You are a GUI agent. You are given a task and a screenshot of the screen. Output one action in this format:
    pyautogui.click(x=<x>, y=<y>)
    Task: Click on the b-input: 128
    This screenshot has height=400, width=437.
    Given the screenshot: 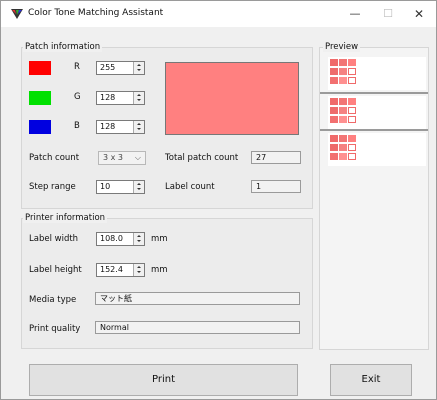 What is the action you would take?
    pyautogui.click(x=120, y=127)
    